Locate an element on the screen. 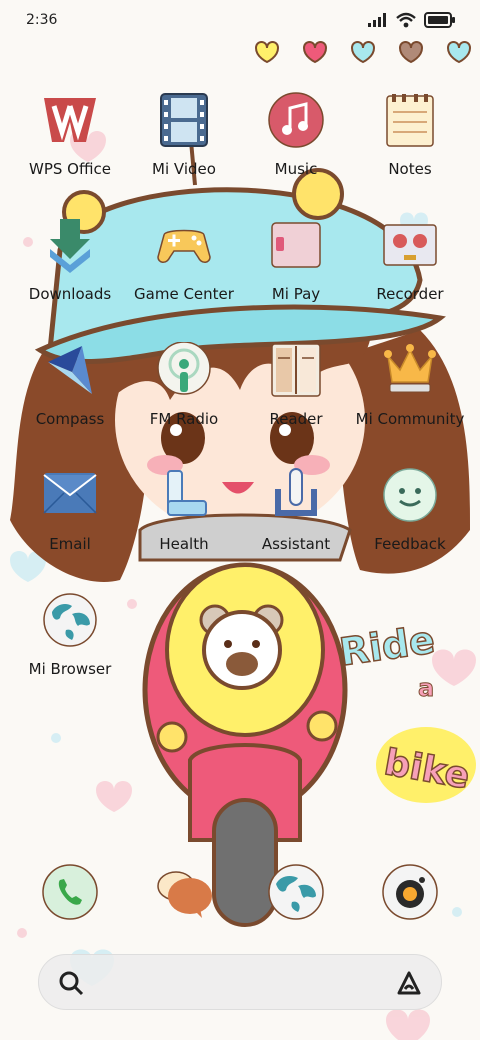 The image size is (480, 1040). app-mi-video: Mi Video is located at coordinates (184, 147).